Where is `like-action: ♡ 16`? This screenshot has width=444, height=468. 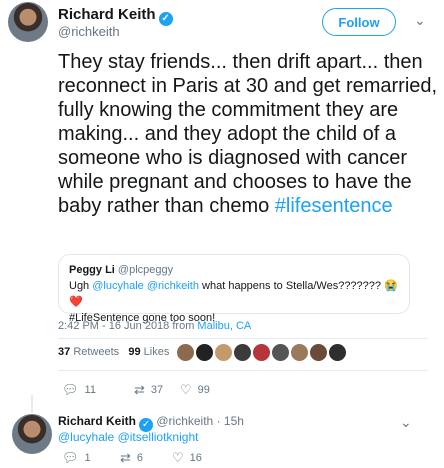 like-action: ♡ 16 is located at coordinates (187, 458).